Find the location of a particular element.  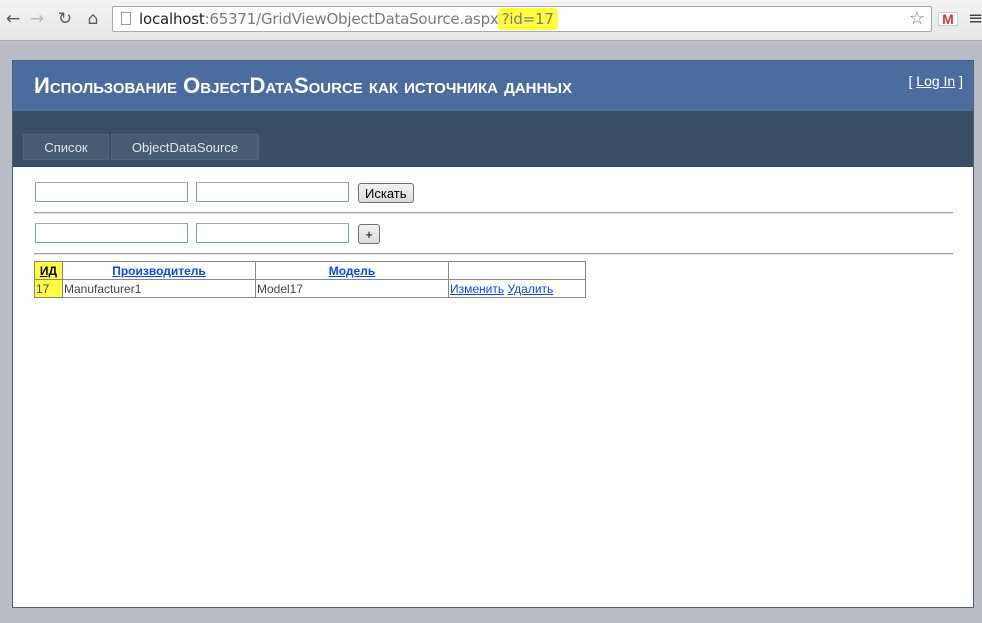

url-query-highlight: ?id=17 is located at coordinates (527, 19).